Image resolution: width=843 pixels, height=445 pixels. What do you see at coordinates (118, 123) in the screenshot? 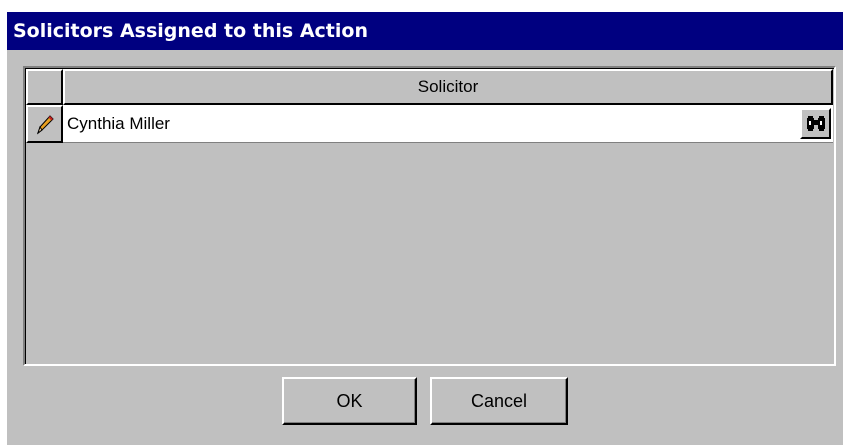
I see `solicitor-name: Cynthia Miller` at bounding box center [118, 123].